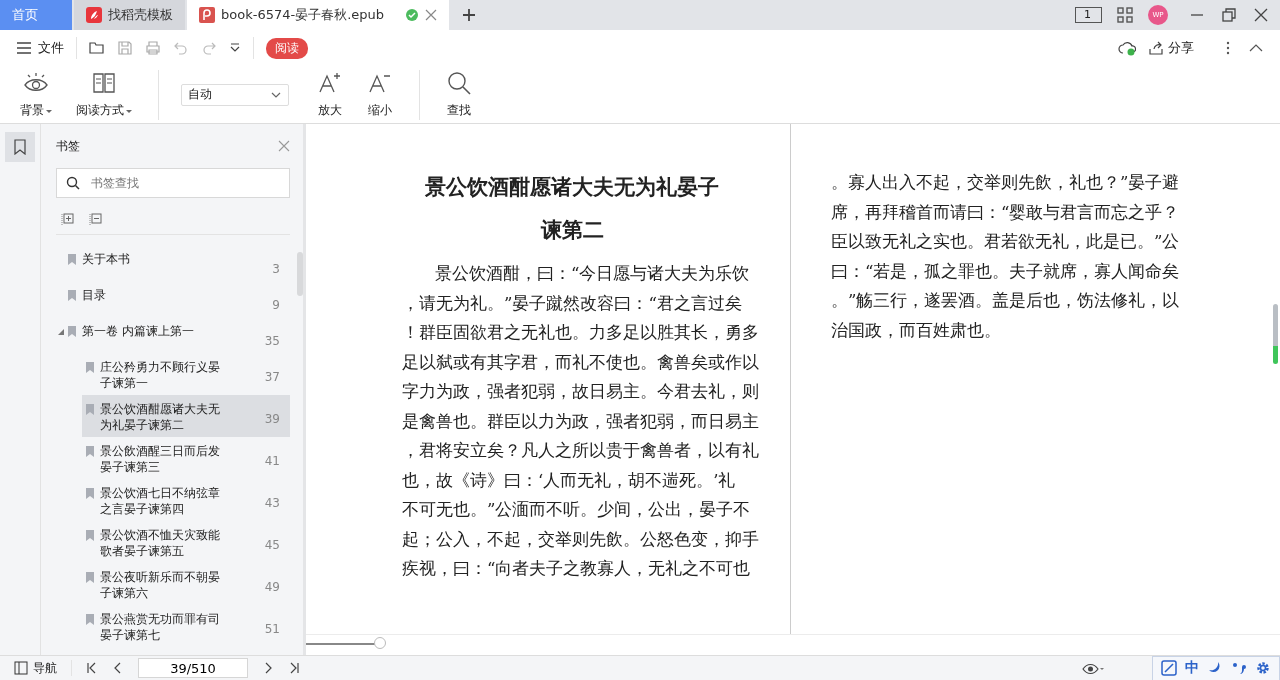  What do you see at coordinates (1192, 668) in the screenshot?
I see `input-mode-label: 中` at bounding box center [1192, 668].